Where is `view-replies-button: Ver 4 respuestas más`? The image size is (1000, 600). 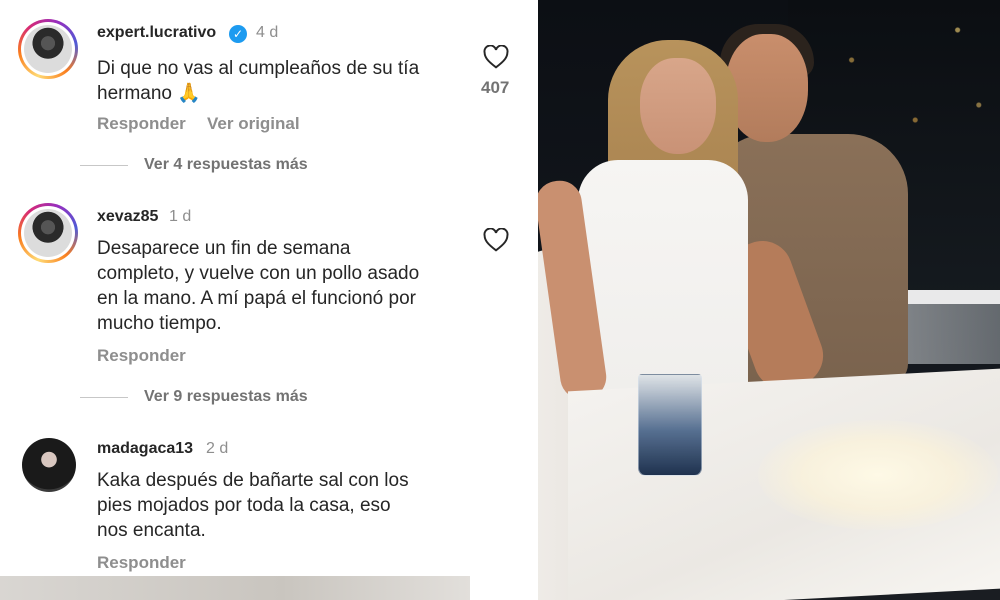 view-replies-button: Ver 4 respuestas más is located at coordinates (226, 165).